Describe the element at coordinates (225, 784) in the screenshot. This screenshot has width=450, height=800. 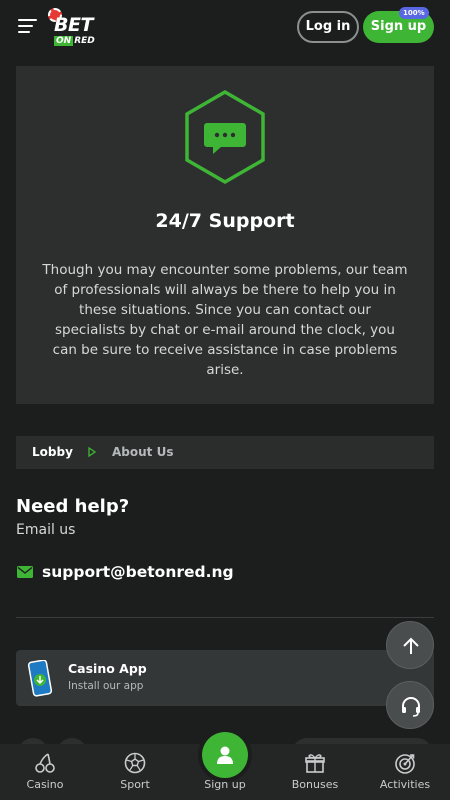
I see `nav-signup-label: Sign up` at that location.